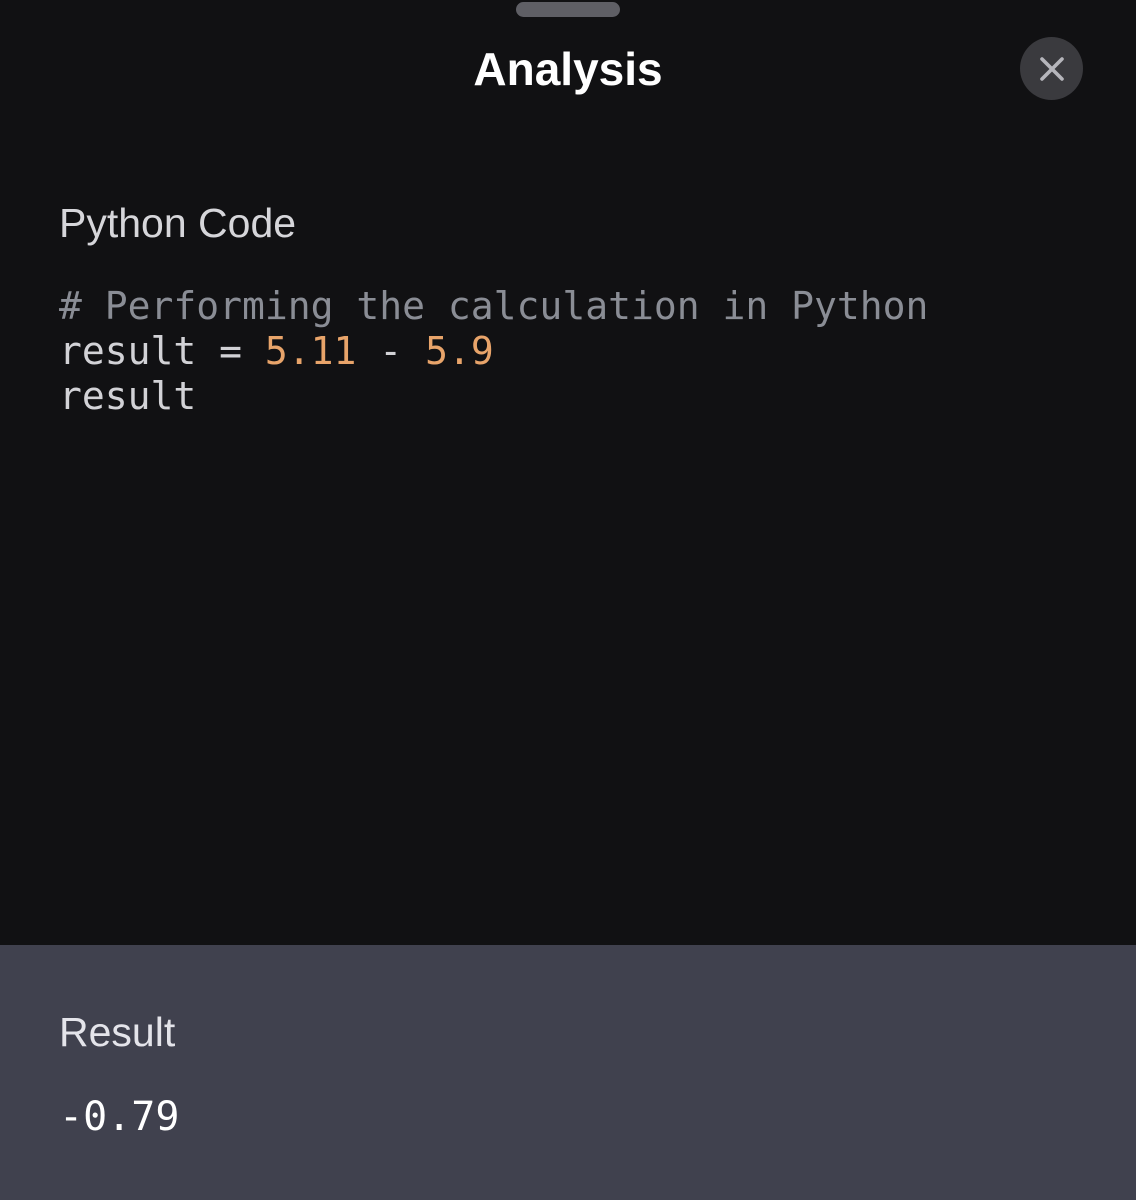  What do you see at coordinates (568, 69) in the screenshot?
I see `sheet-title: Analysis` at bounding box center [568, 69].